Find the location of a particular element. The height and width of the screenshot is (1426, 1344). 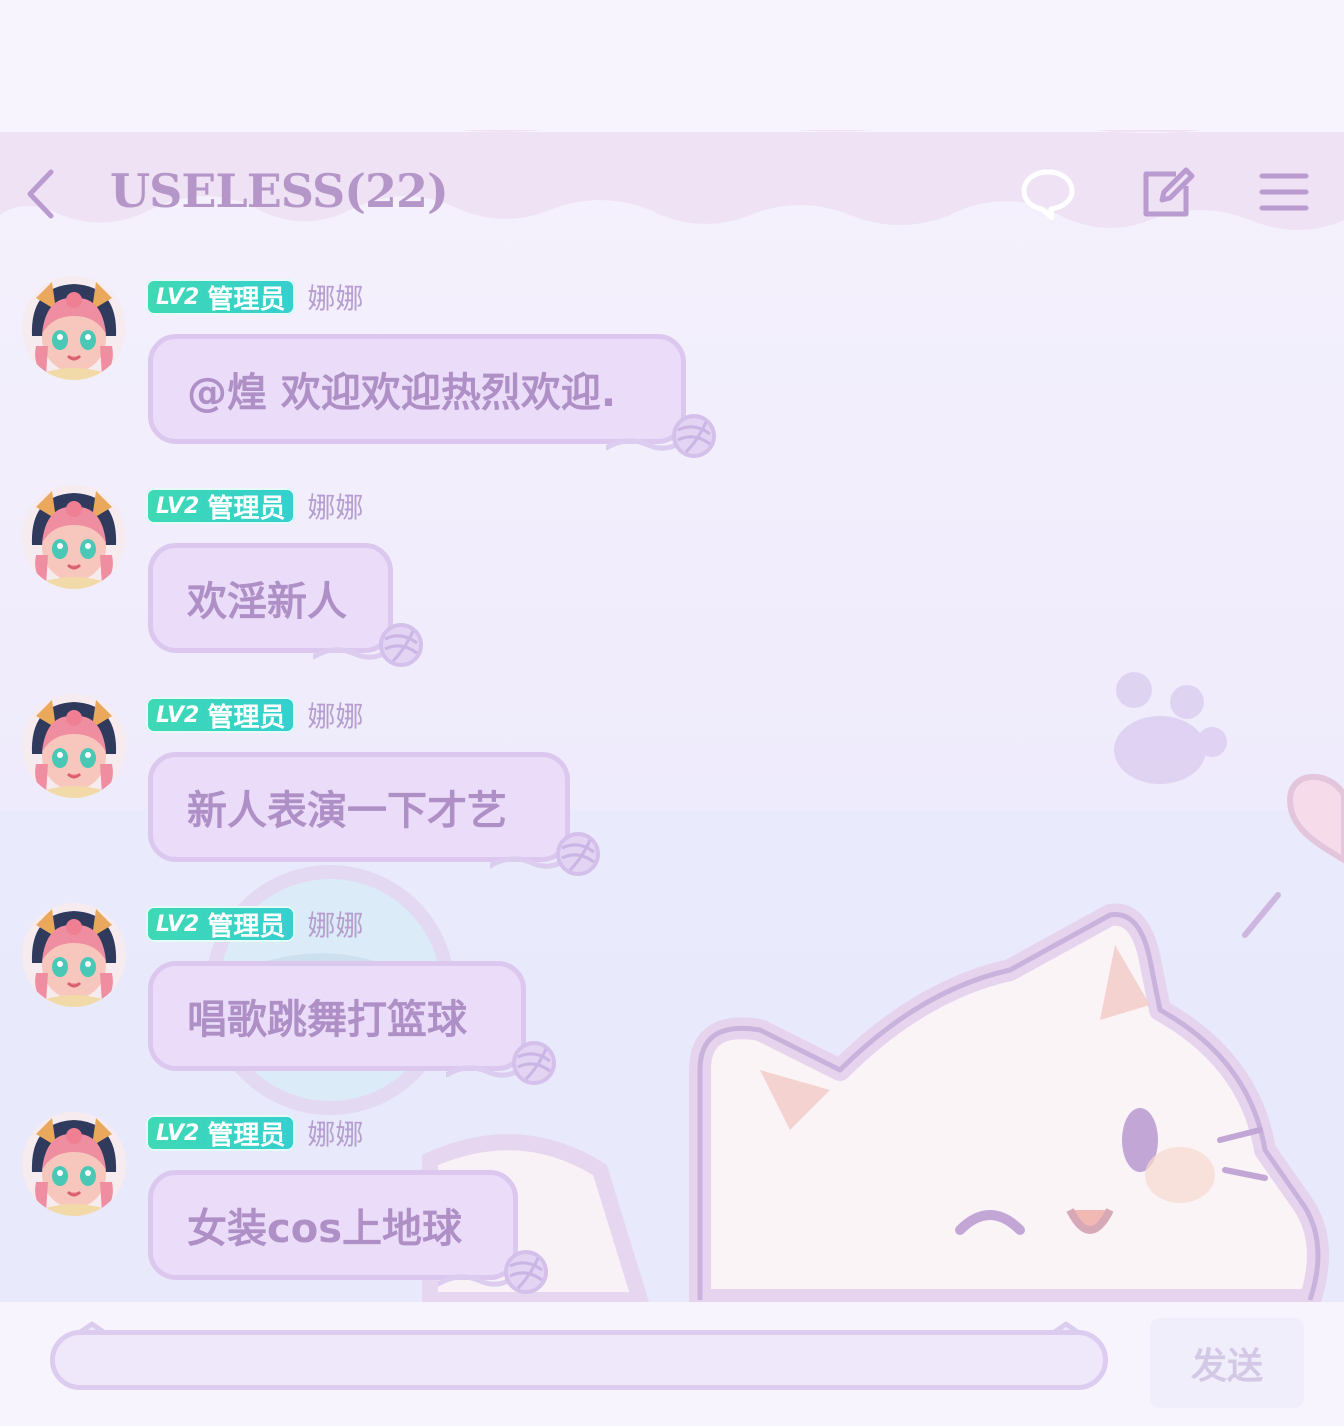

message-row: LV2 管理员 娜娜 @煌 欢迎欢迎热烈欢迎. is located at coordinates (672, 371).